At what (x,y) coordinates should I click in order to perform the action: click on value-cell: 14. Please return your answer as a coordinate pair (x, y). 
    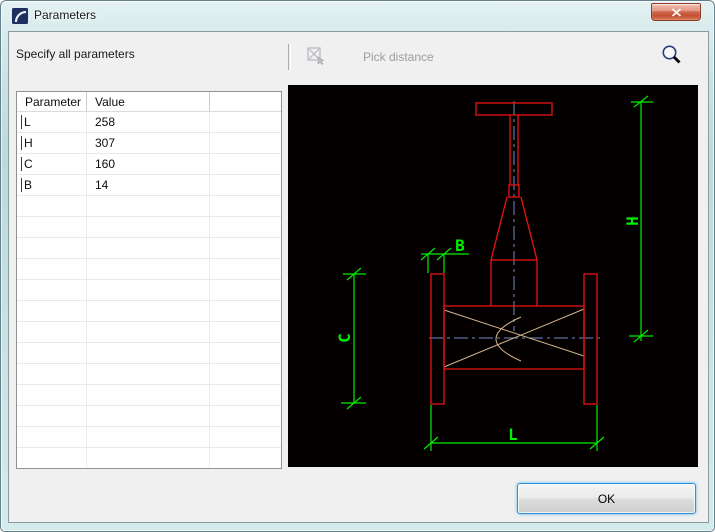
    Looking at the image, I should click on (148, 185).